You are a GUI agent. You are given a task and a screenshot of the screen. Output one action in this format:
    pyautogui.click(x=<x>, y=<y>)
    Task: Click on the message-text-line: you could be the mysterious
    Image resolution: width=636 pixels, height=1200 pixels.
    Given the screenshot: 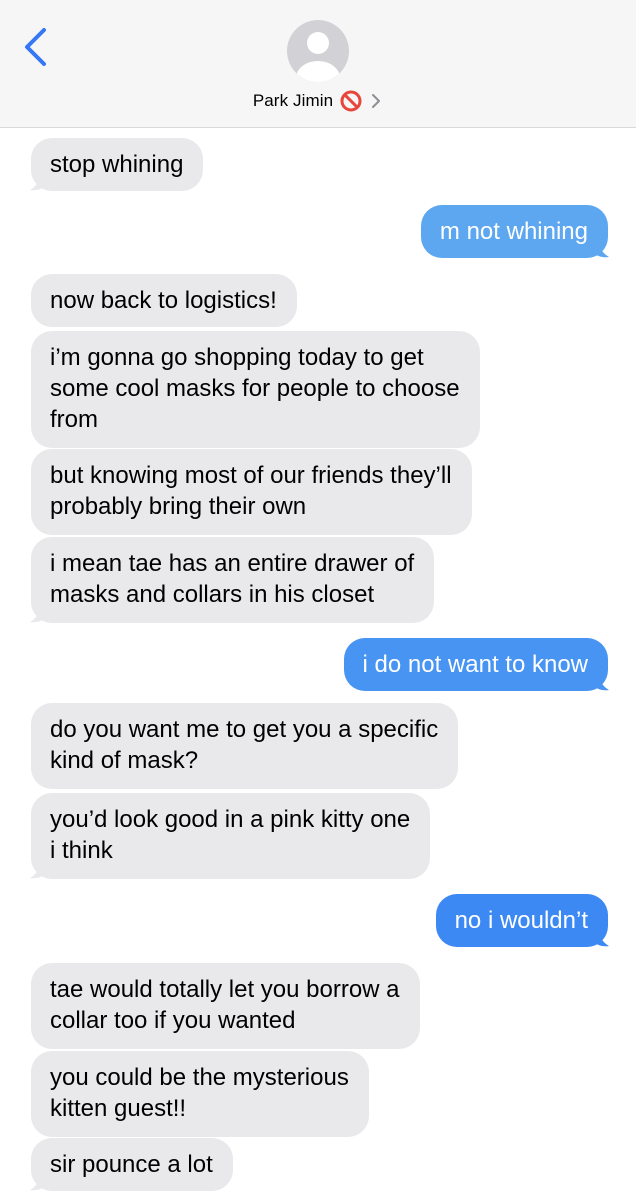 What is the action you would take?
    pyautogui.click(x=199, y=1077)
    